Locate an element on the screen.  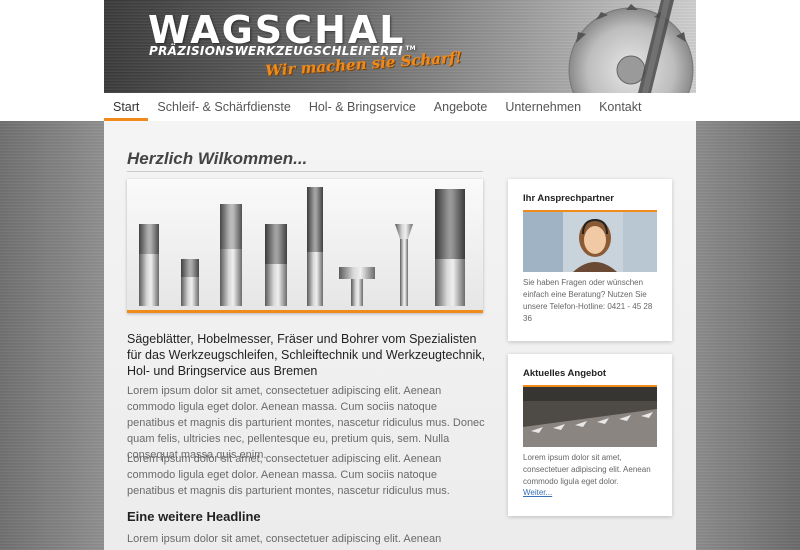
cutting-tools-illustration is located at coordinates (302, 246).